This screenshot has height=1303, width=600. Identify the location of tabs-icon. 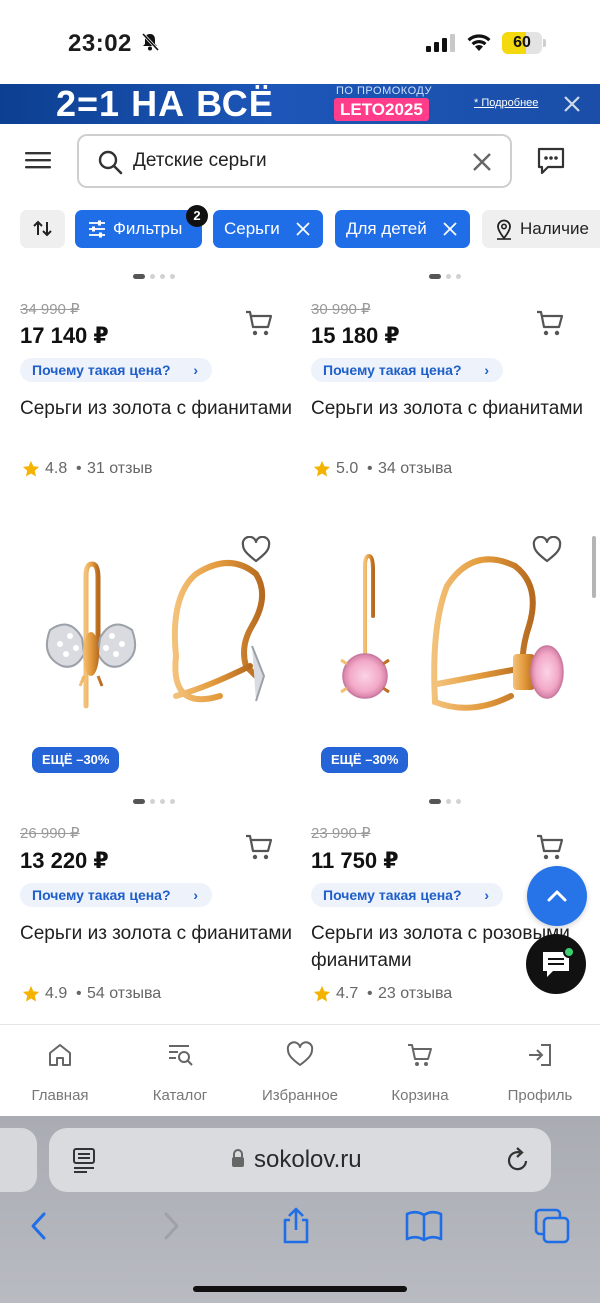
(552, 1226).